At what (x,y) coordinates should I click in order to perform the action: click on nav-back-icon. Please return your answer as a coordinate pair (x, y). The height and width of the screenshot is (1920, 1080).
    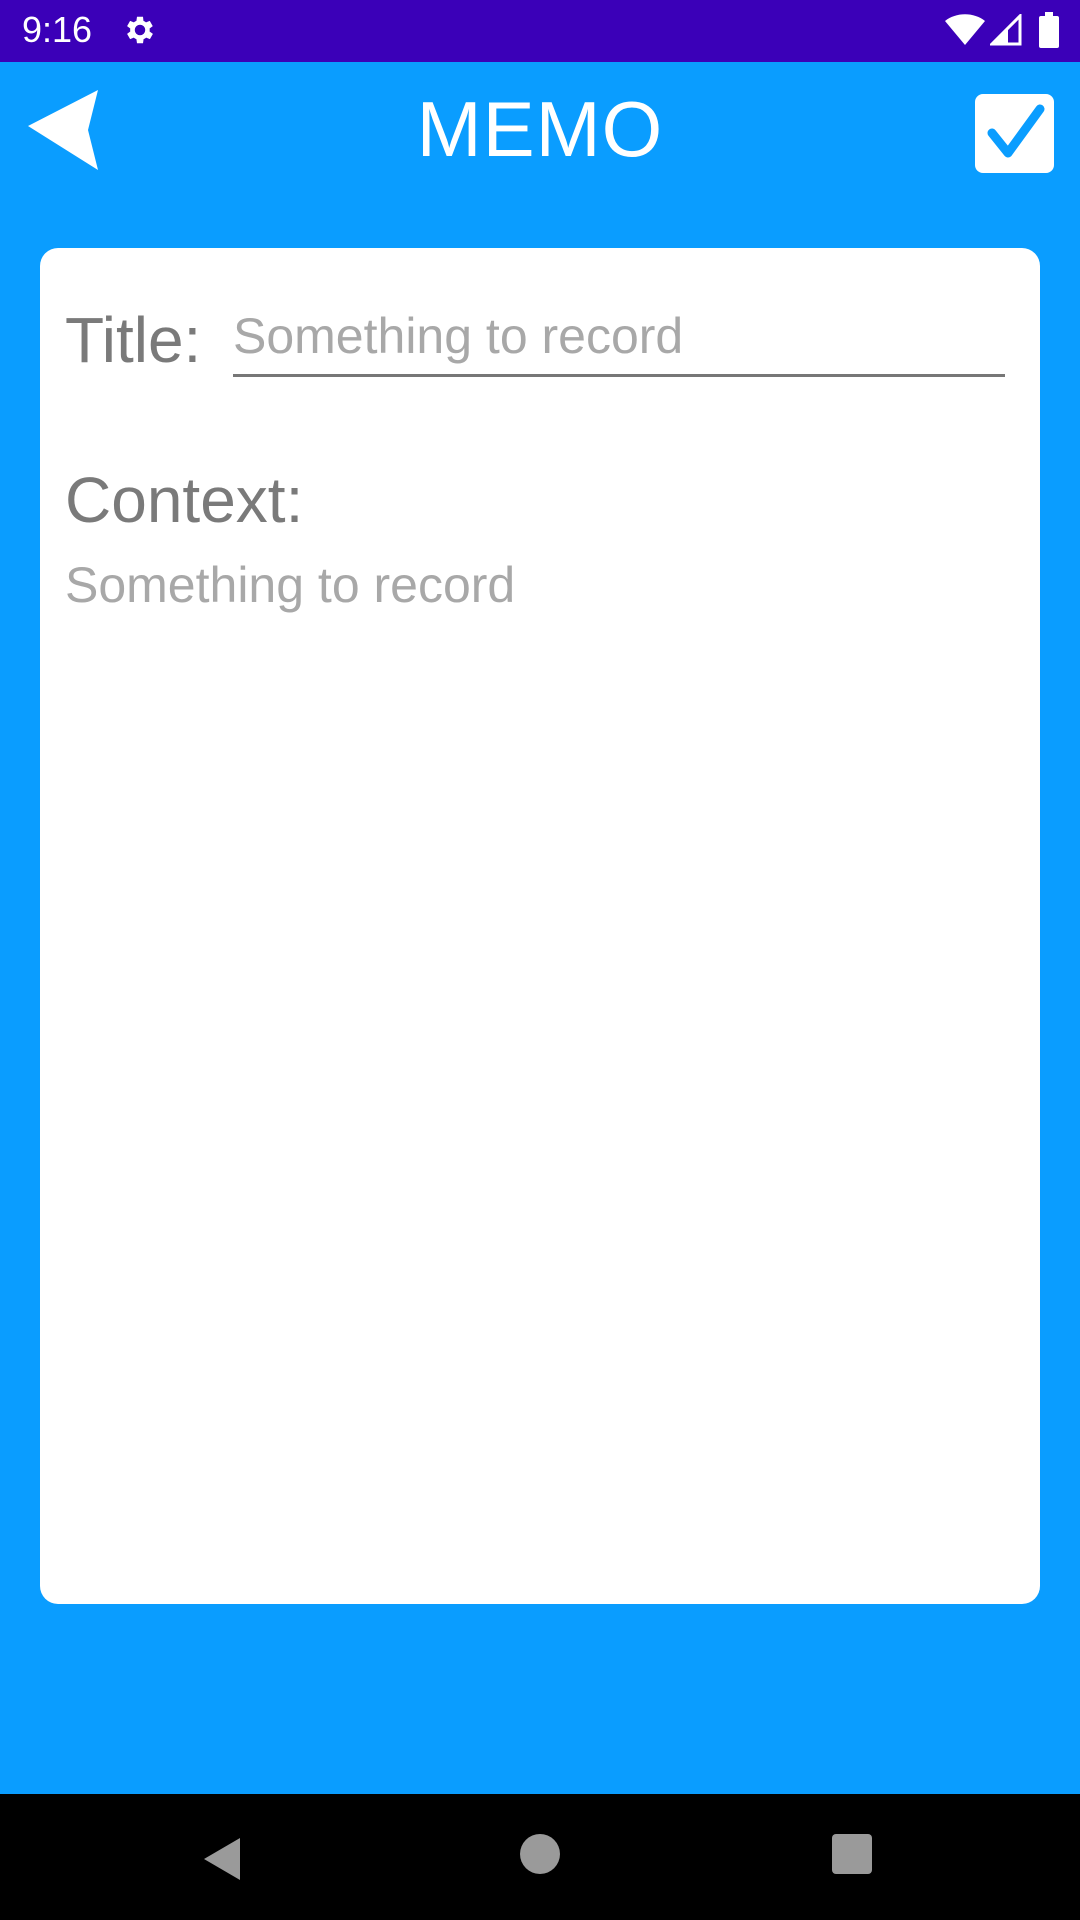
    Looking at the image, I should click on (225, 1859).